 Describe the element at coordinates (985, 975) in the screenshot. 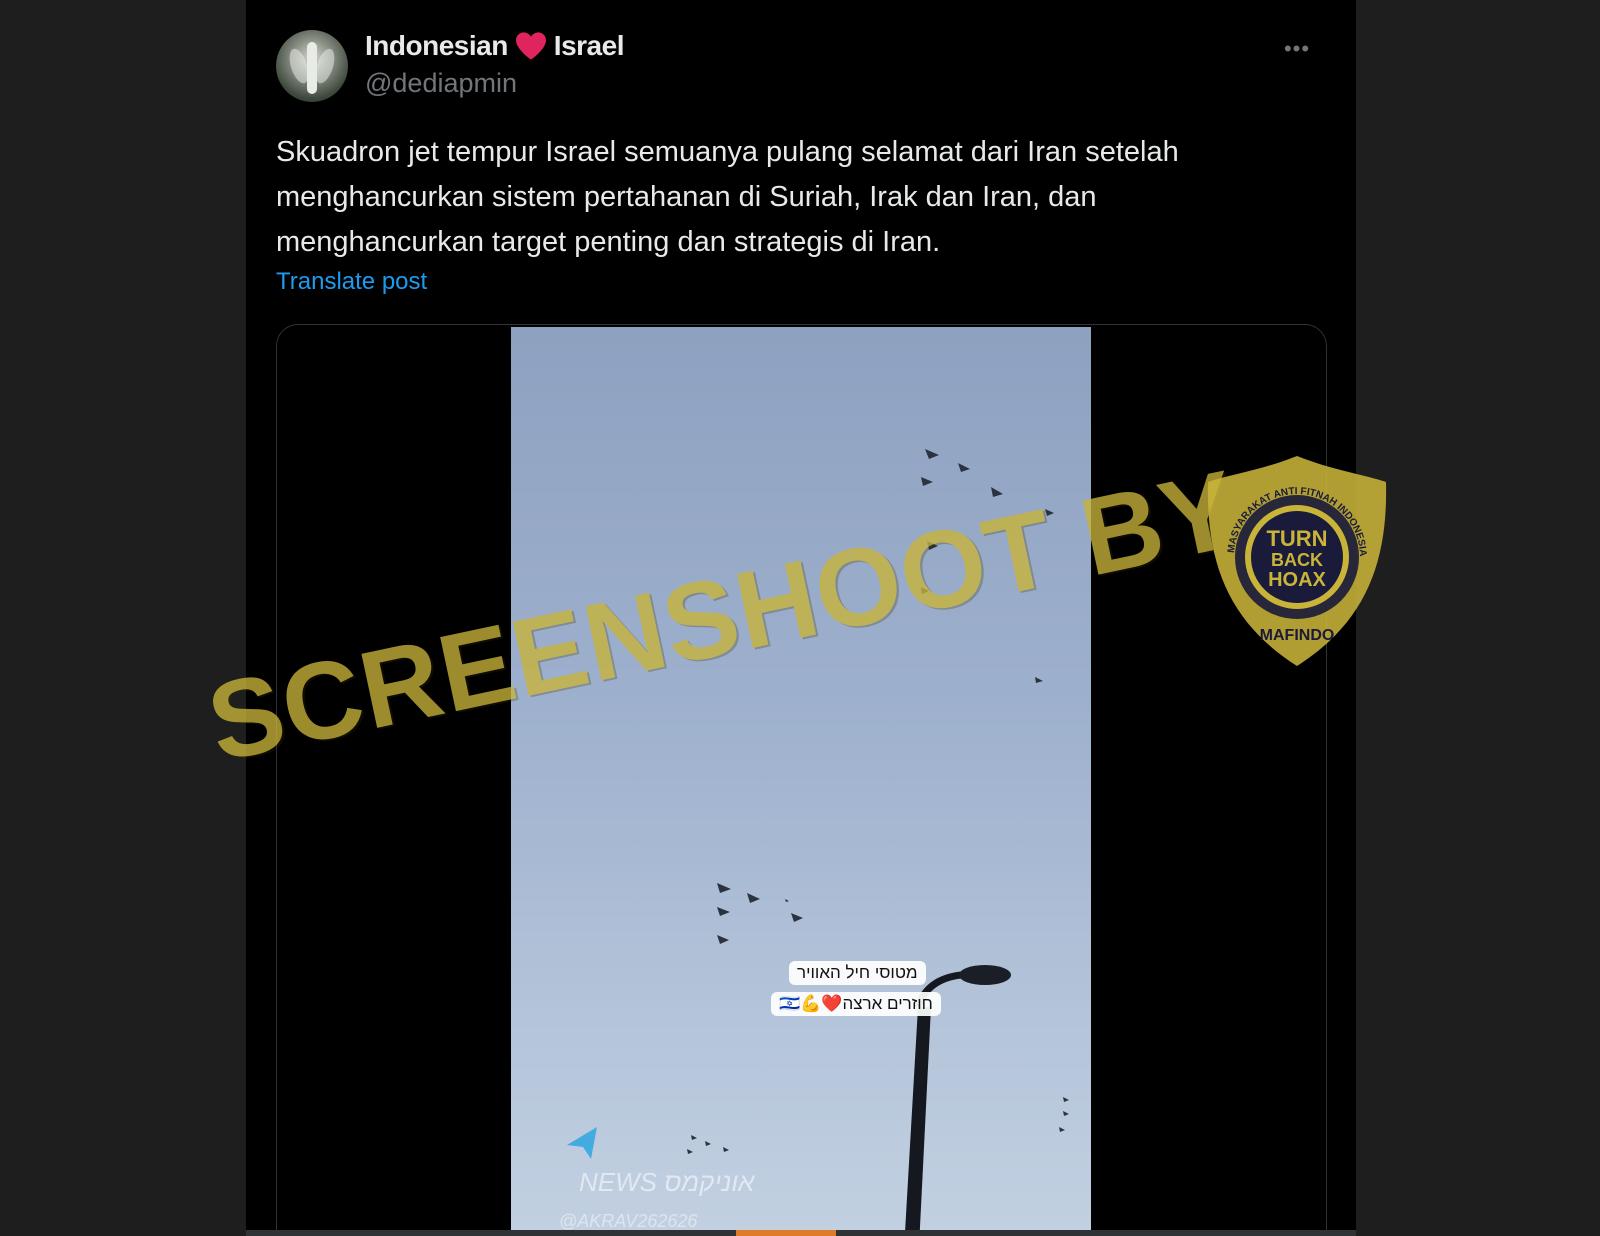

I see `street-lamp-head` at that location.